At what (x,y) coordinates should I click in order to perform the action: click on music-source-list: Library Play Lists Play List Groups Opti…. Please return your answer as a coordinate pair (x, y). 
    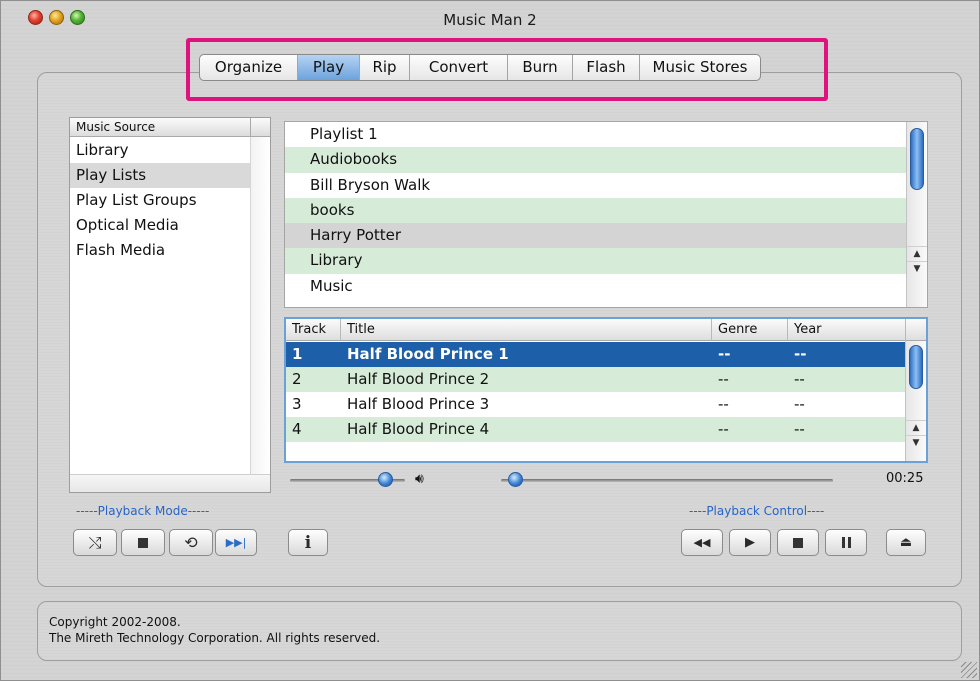
    Looking at the image, I should click on (160, 200).